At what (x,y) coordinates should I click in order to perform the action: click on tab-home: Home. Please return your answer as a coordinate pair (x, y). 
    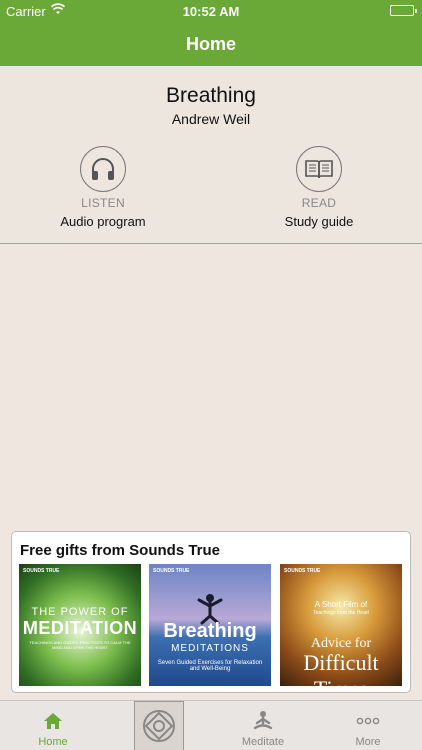
    Looking at the image, I should click on (53, 725).